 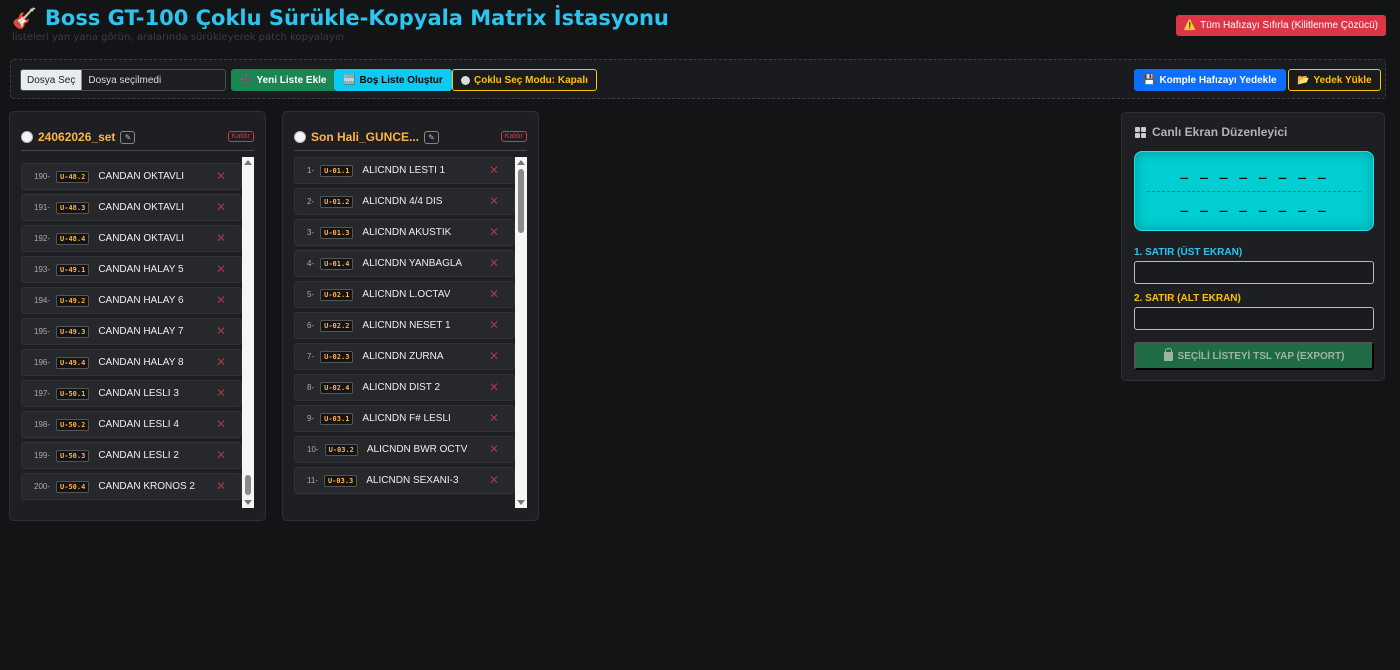 What do you see at coordinates (465, 80) in the screenshot?
I see `circle-icon` at bounding box center [465, 80].